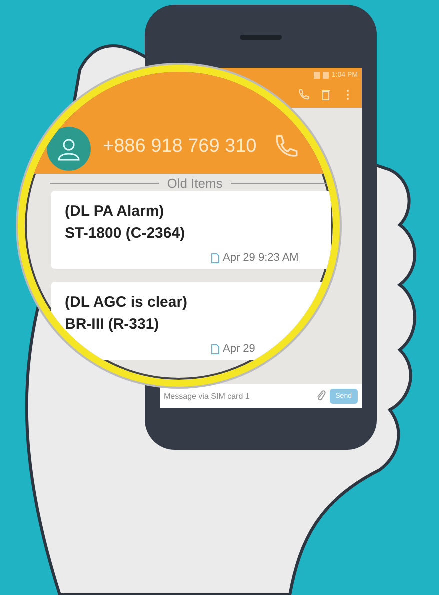 This screenshot has height=595, width=439. I want to click on message-text: ST-1800 (C-2364), so click(125, 234).